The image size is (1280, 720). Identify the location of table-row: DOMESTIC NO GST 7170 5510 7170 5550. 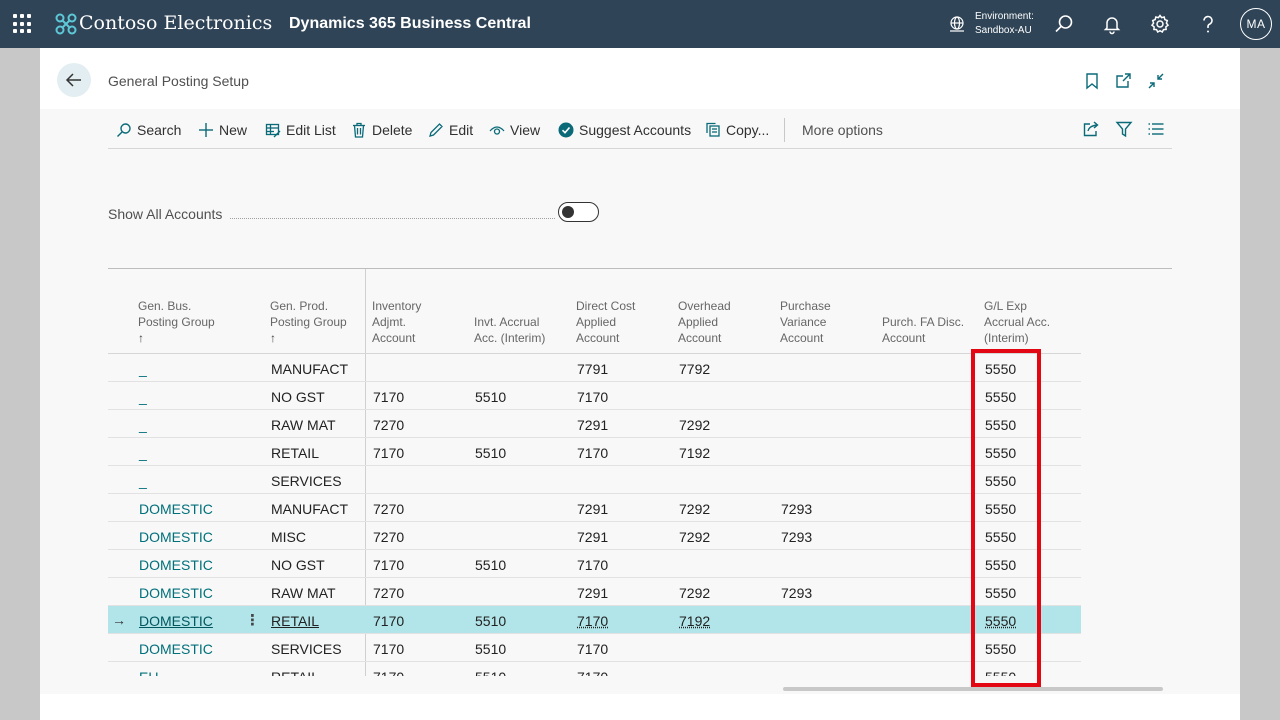
(594, 564).